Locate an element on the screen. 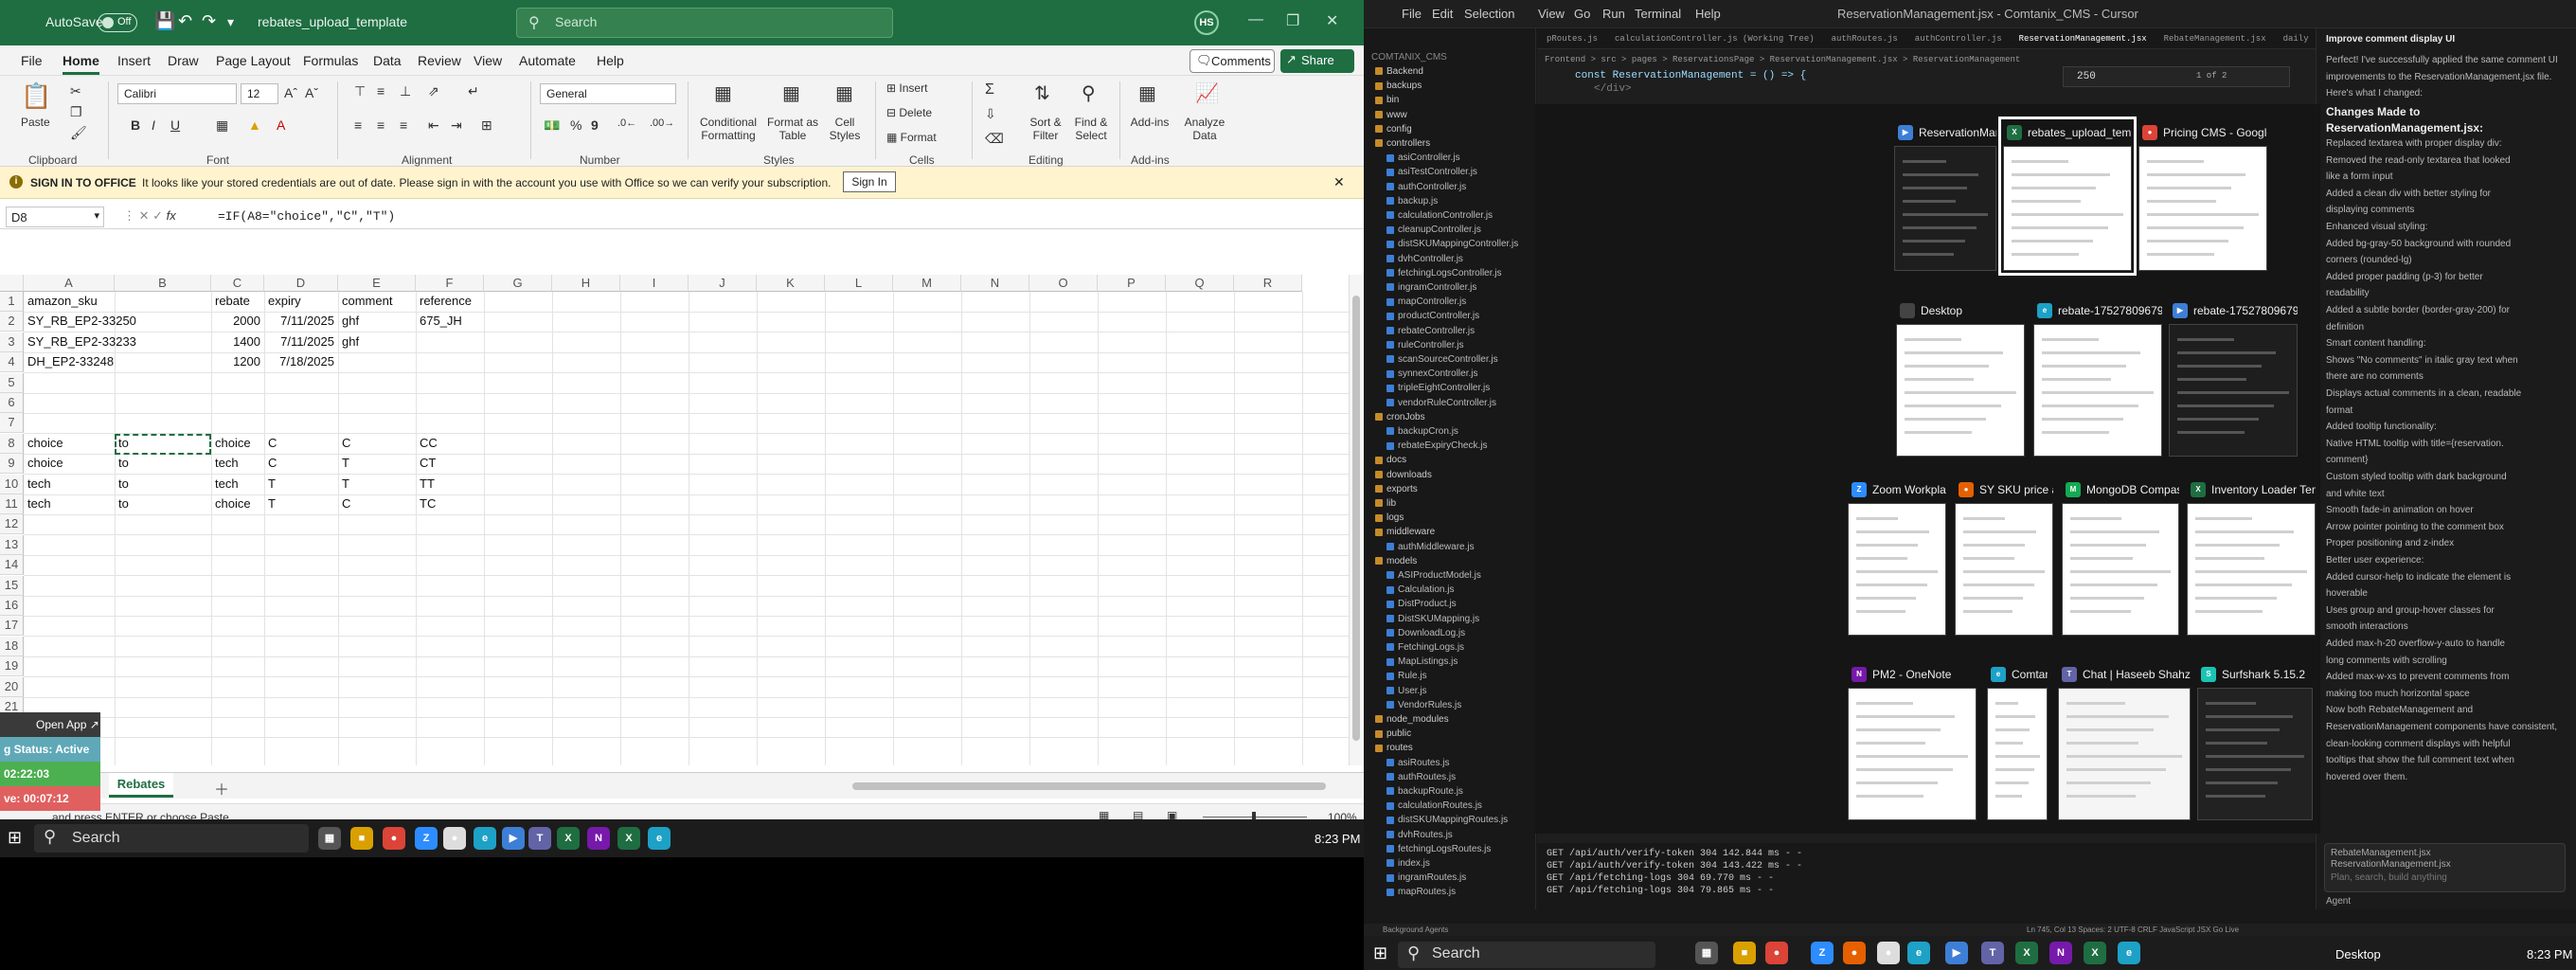  align-middle-icon: ≡ is located at coordinates (381, 91).